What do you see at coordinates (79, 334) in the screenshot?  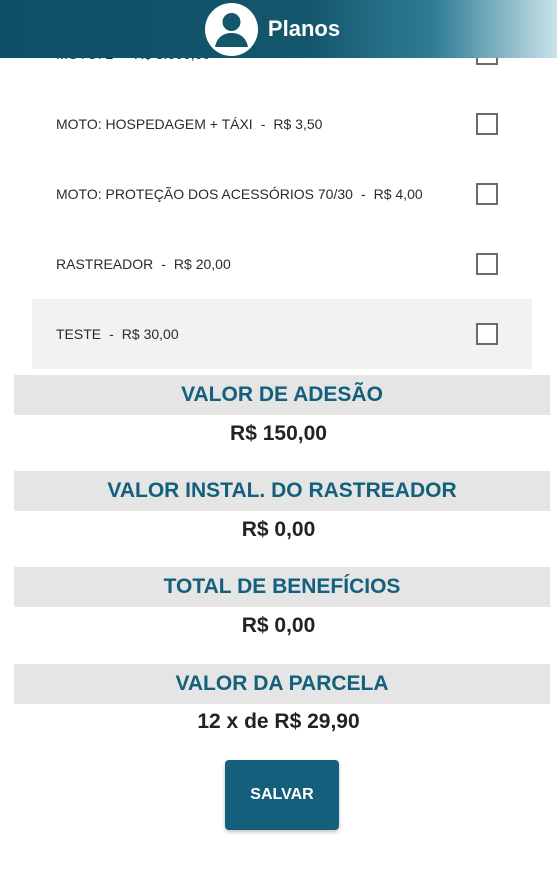 I see `benefit-label: TESTE` at bounding box center [79, 334].